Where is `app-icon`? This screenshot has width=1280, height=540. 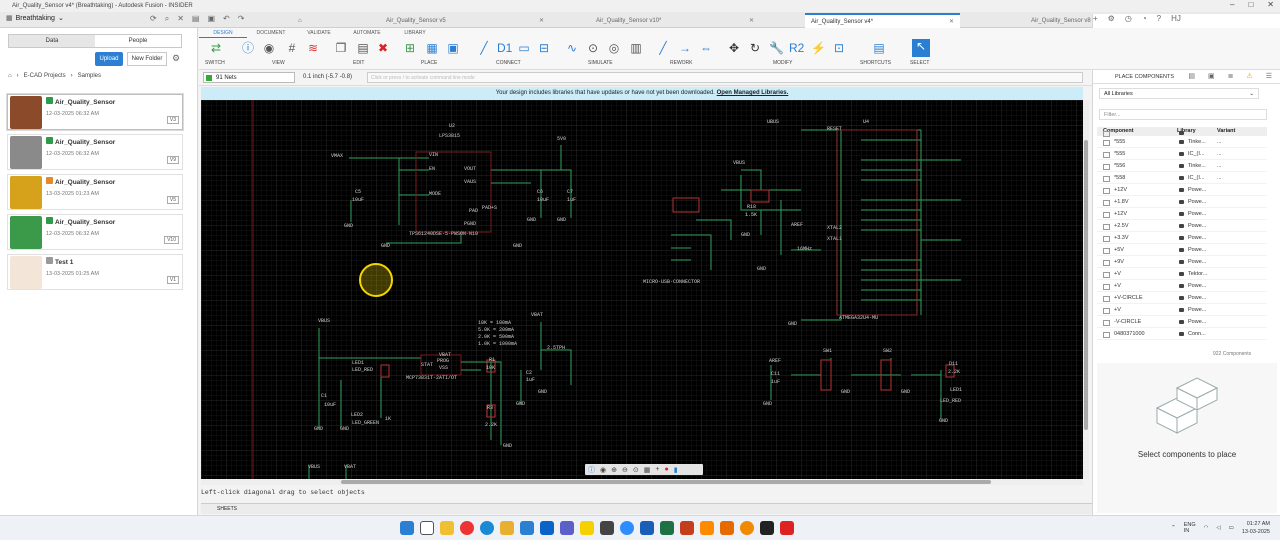 app-icon is located at coordinates (727, 528).